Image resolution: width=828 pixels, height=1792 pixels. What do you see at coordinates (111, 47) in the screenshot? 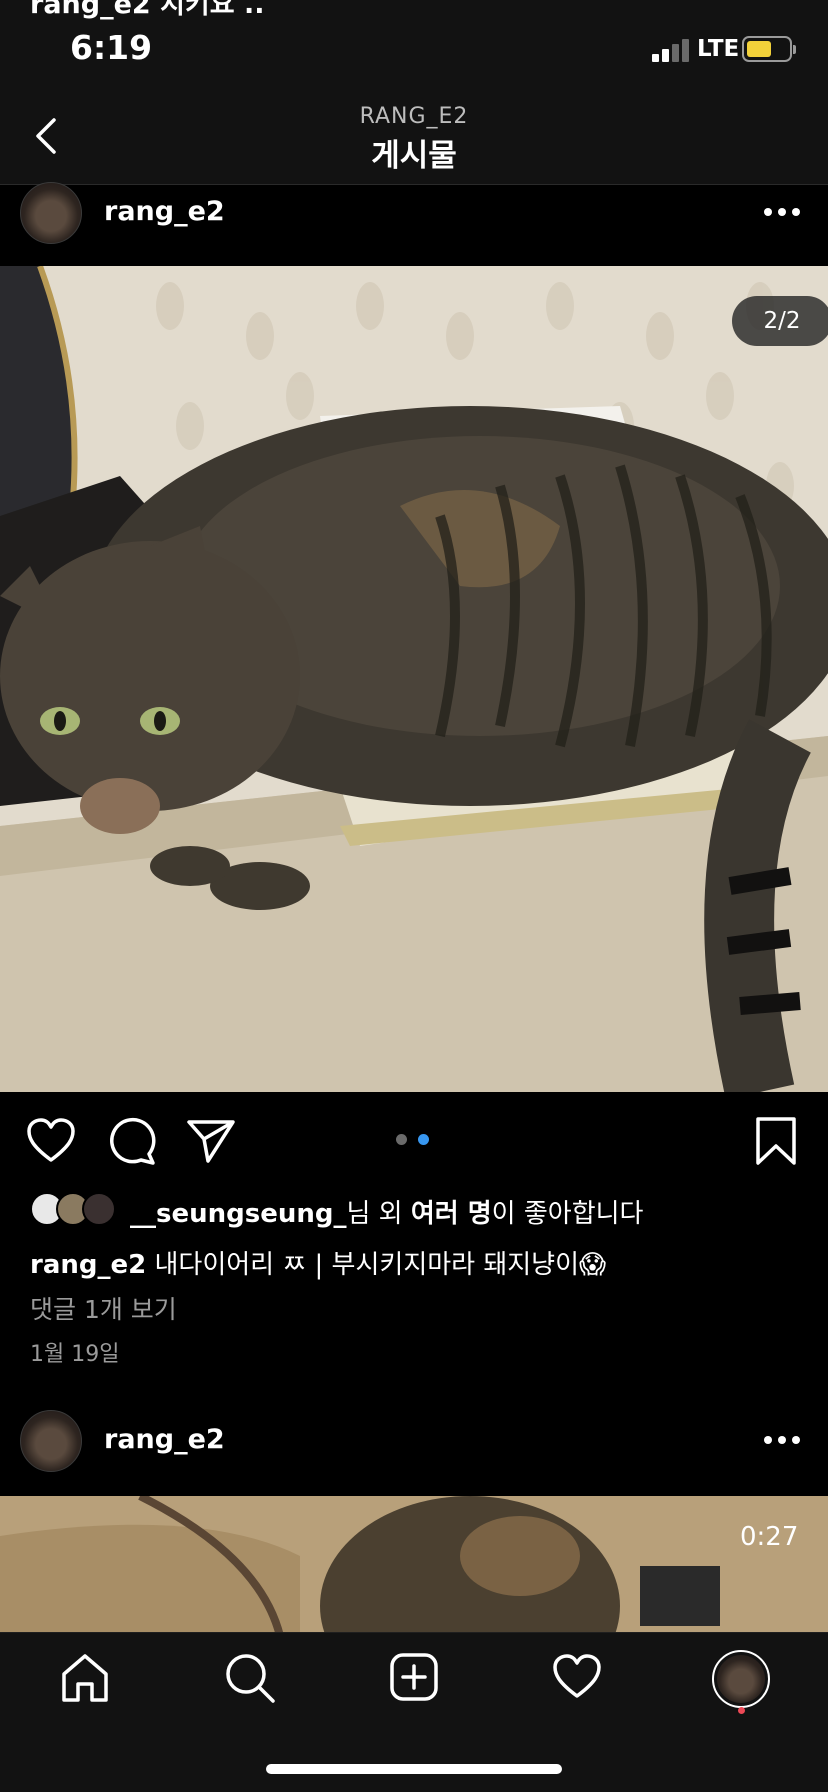
I see `status-time: 6:19` at bounding box center [111, 47].